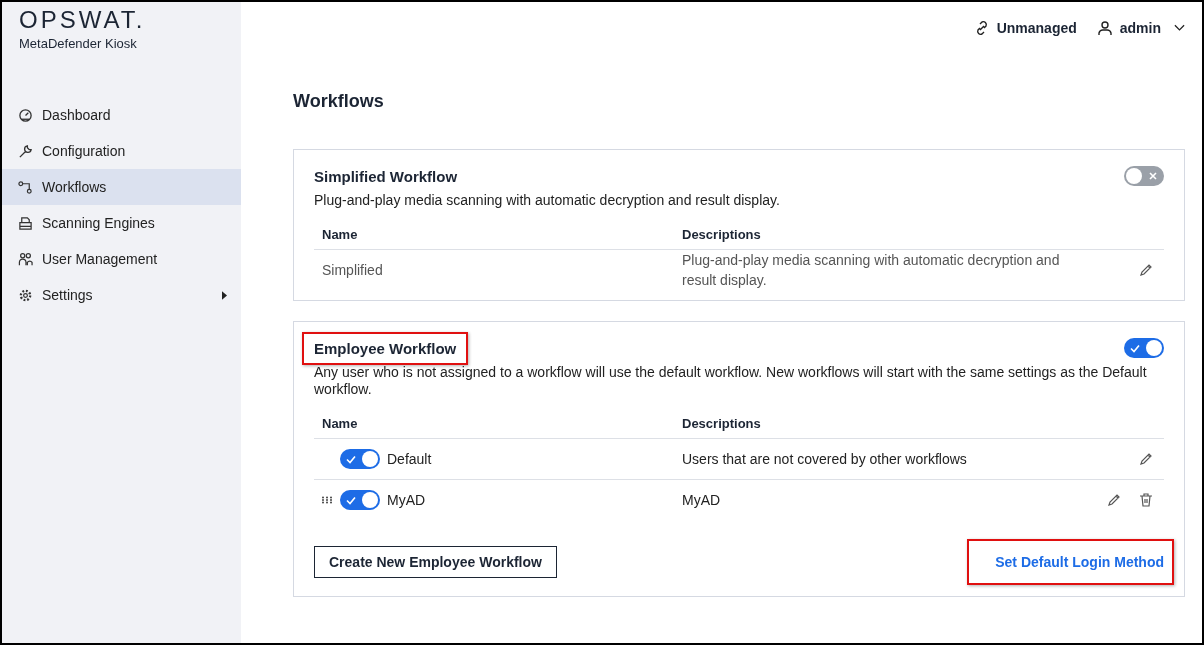 The width and height of the screenshot is (1204, 645). What do you see at coordinates (78, 43) in the screenshot?
I see `product-name: MetaDefender Kiosk` at bounding box center [78, 43].